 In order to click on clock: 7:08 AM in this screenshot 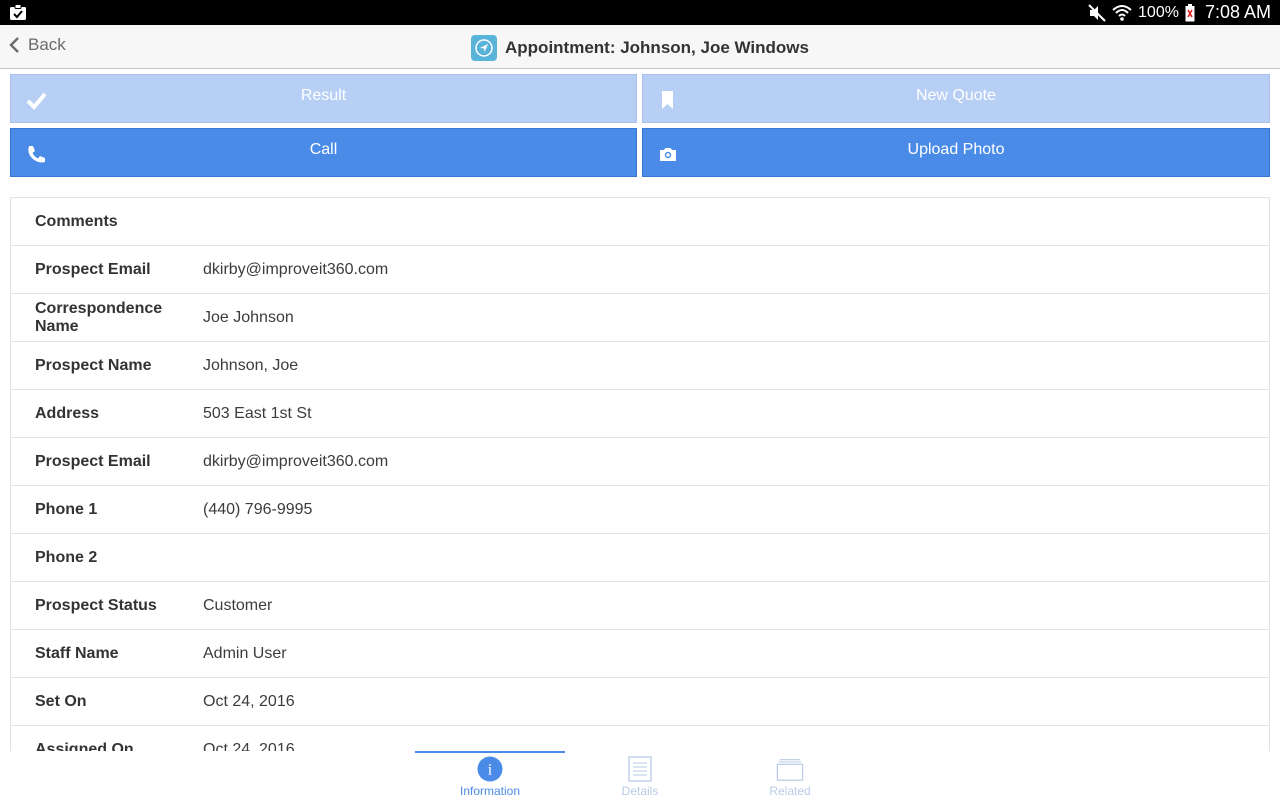, I will do `click(1237, 12)`.